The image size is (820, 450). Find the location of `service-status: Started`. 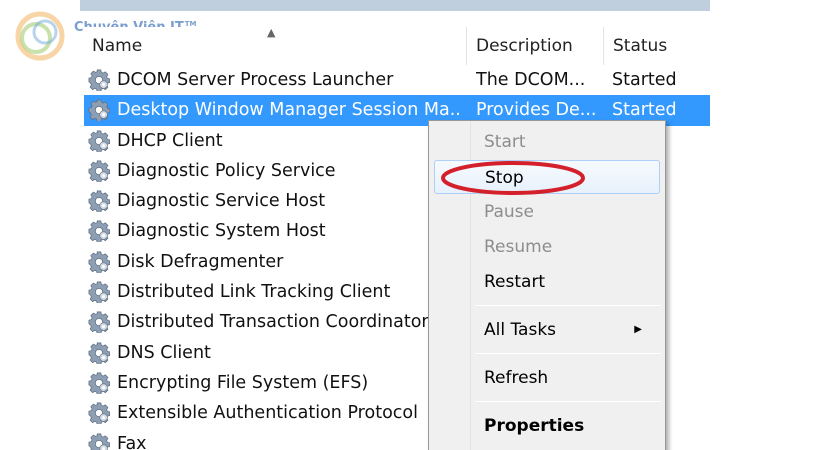

service-status: Started is located at coordinates (644, 80).